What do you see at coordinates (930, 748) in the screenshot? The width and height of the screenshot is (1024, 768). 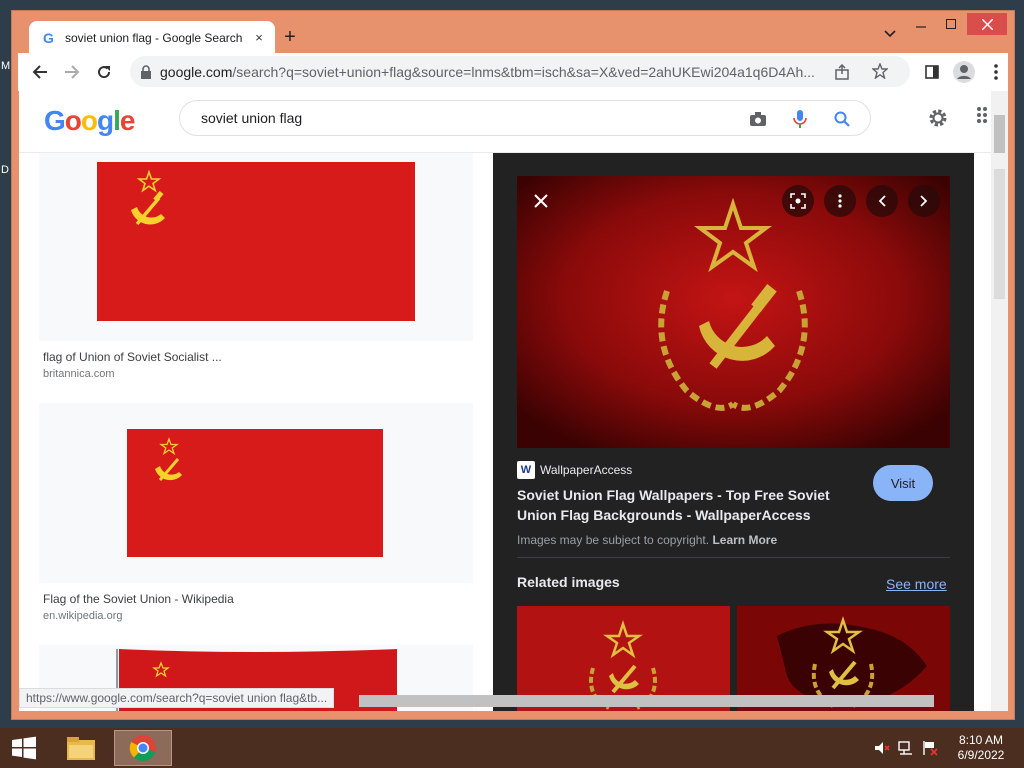 I see `action-center-flag-icon` at bounding box center [930, 748].